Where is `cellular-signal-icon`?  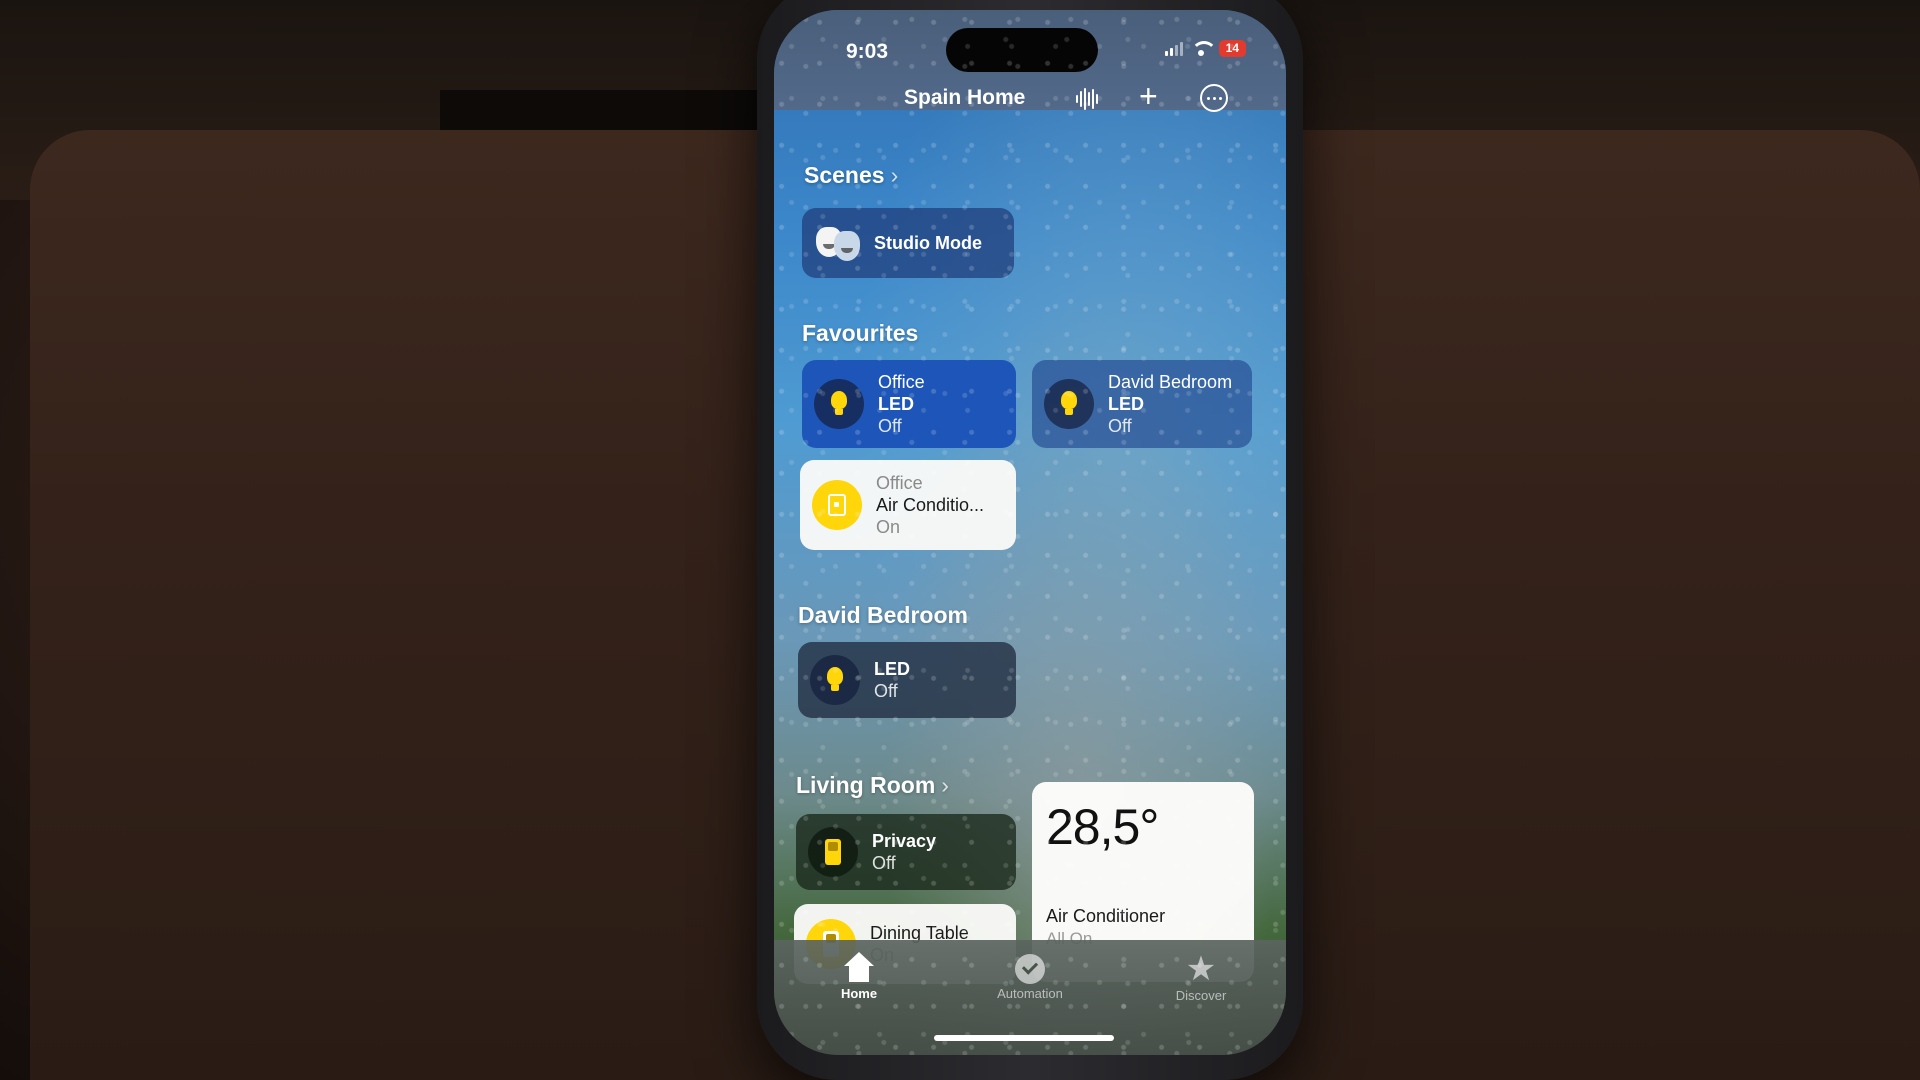 cellular-signal-icon is located at coordinates (1173, 48).